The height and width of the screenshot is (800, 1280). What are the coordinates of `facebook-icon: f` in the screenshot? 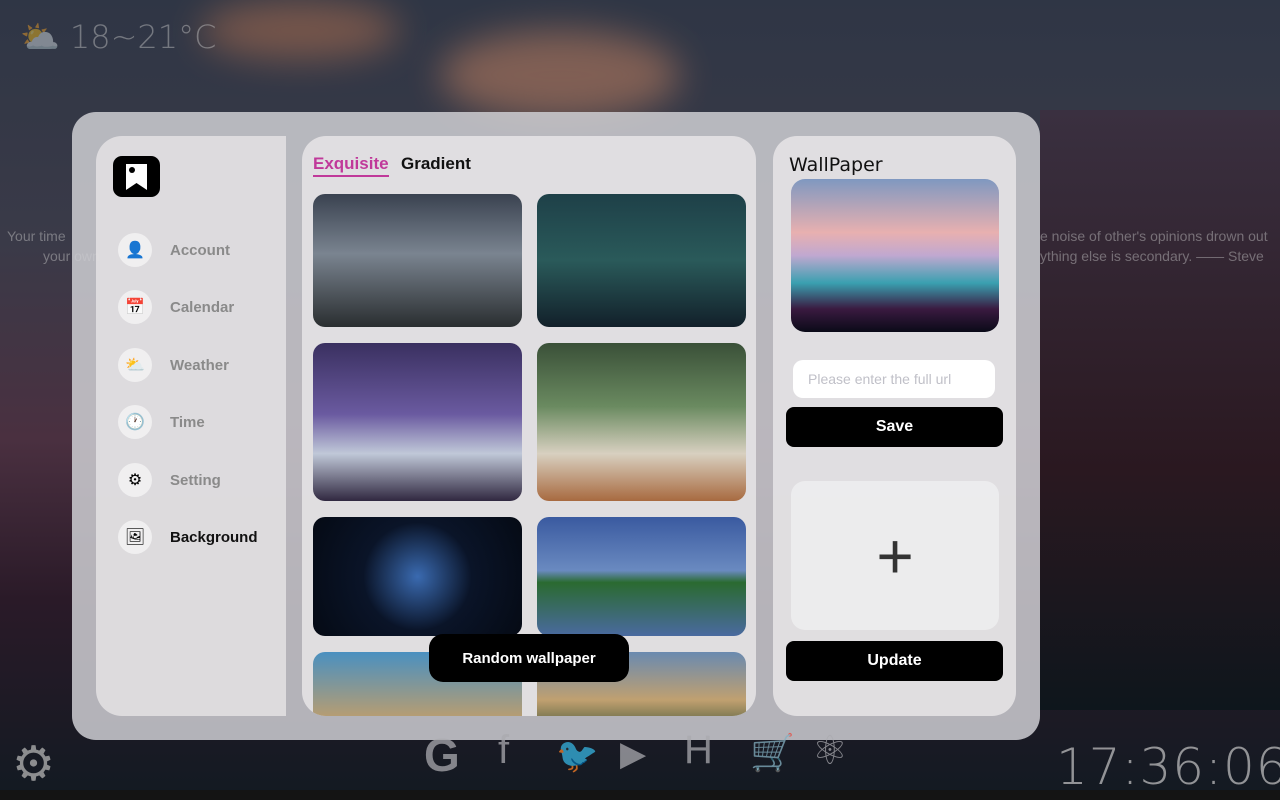 It's located at (503, 750).